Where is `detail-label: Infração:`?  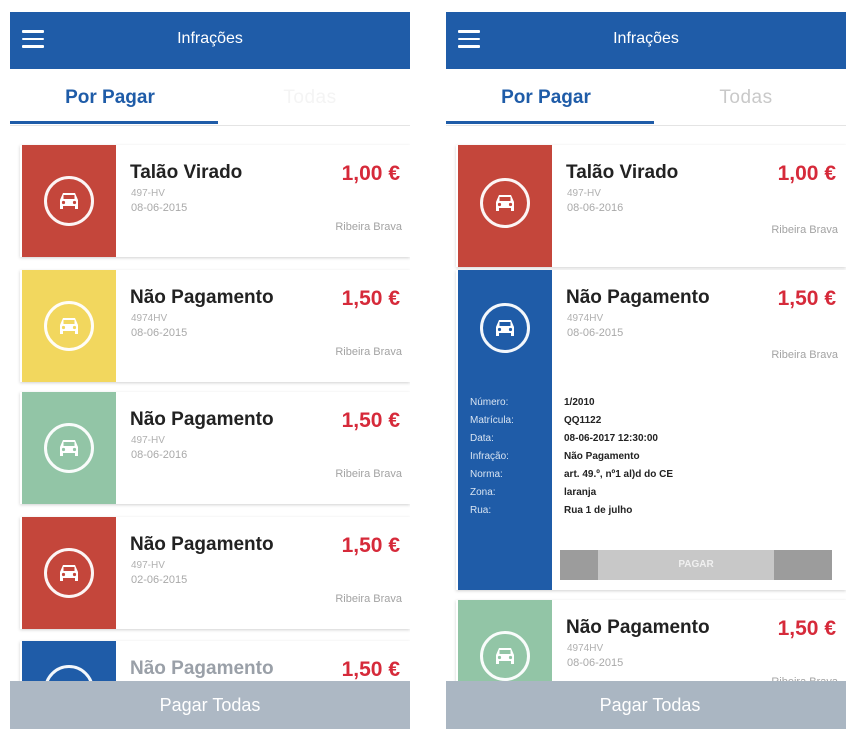 detail-label: Infração: is located at coordinates (489, 456).